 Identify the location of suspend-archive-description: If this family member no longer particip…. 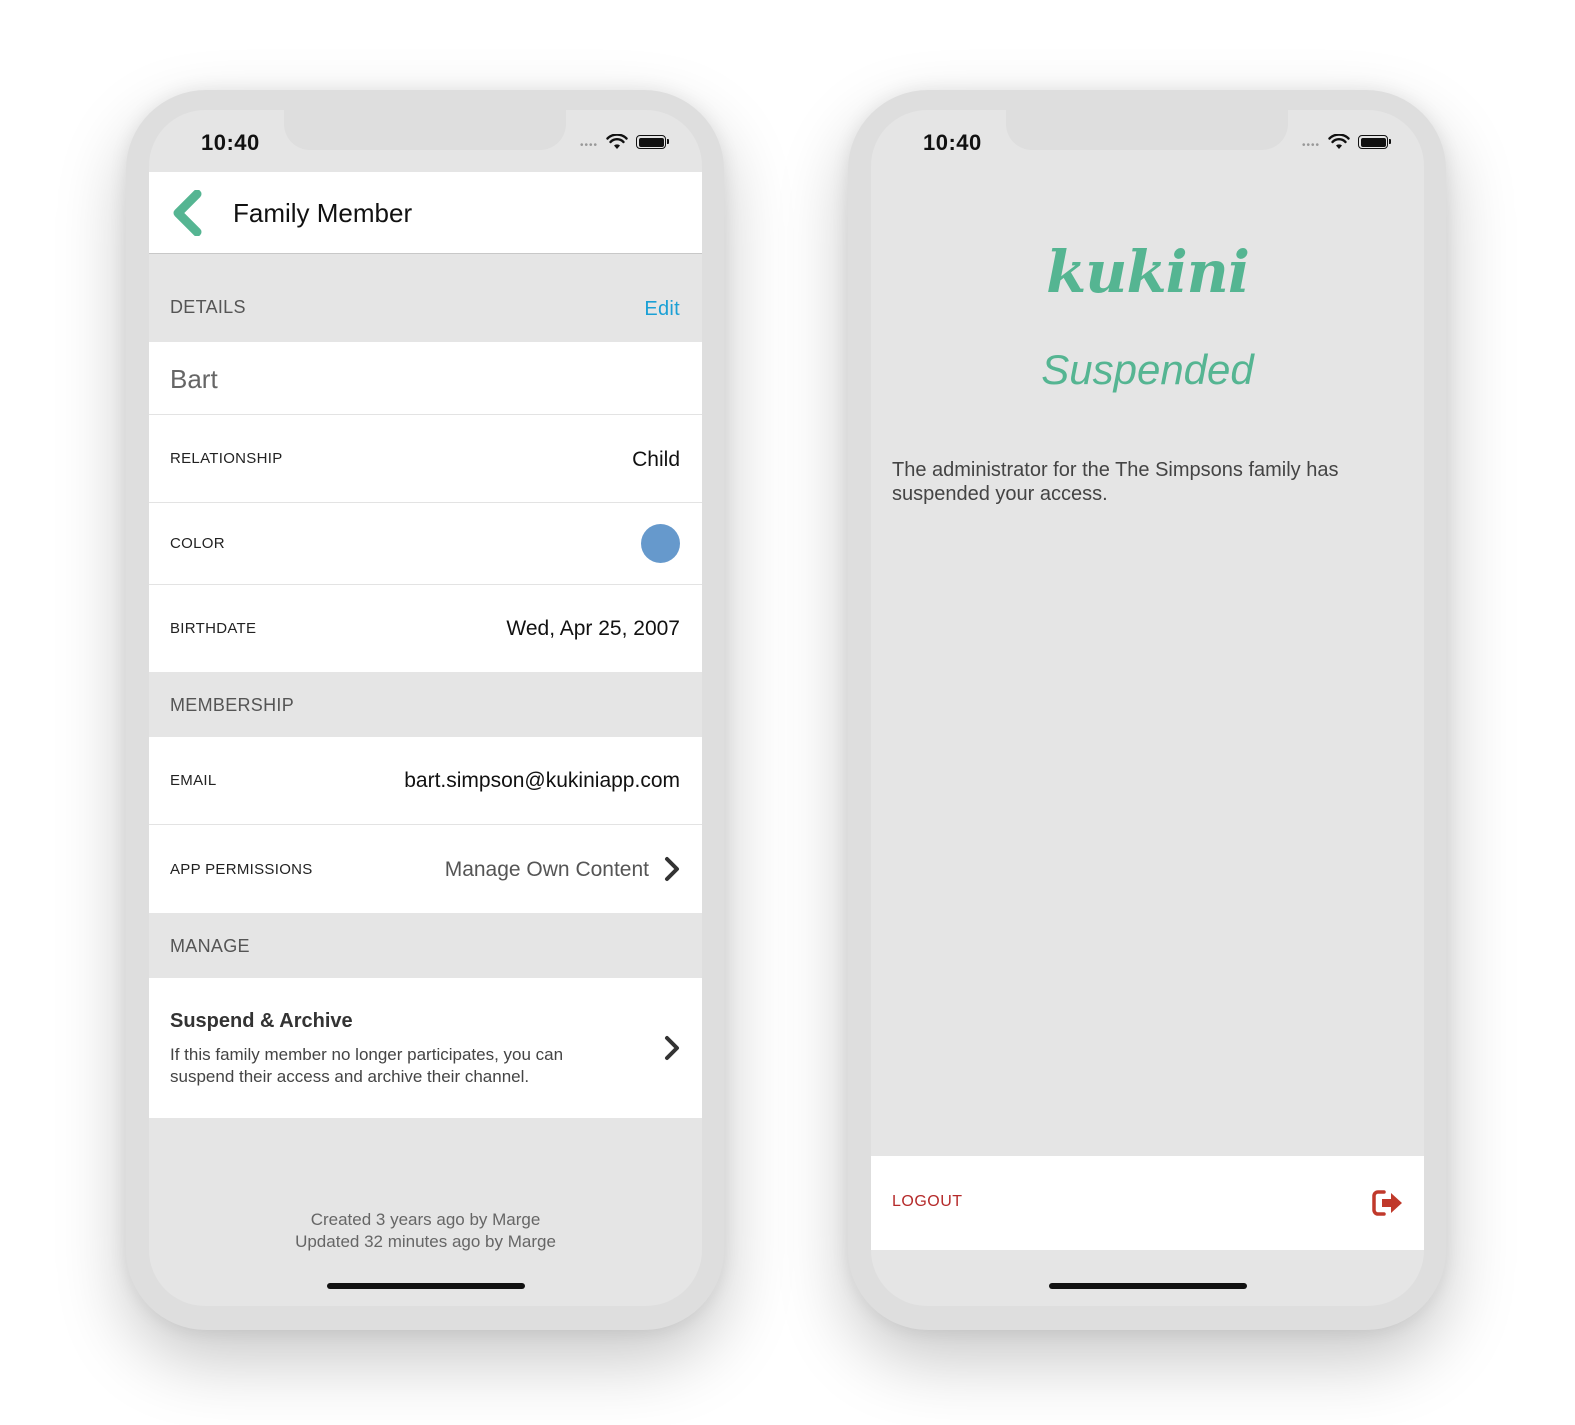
(367, 1065).